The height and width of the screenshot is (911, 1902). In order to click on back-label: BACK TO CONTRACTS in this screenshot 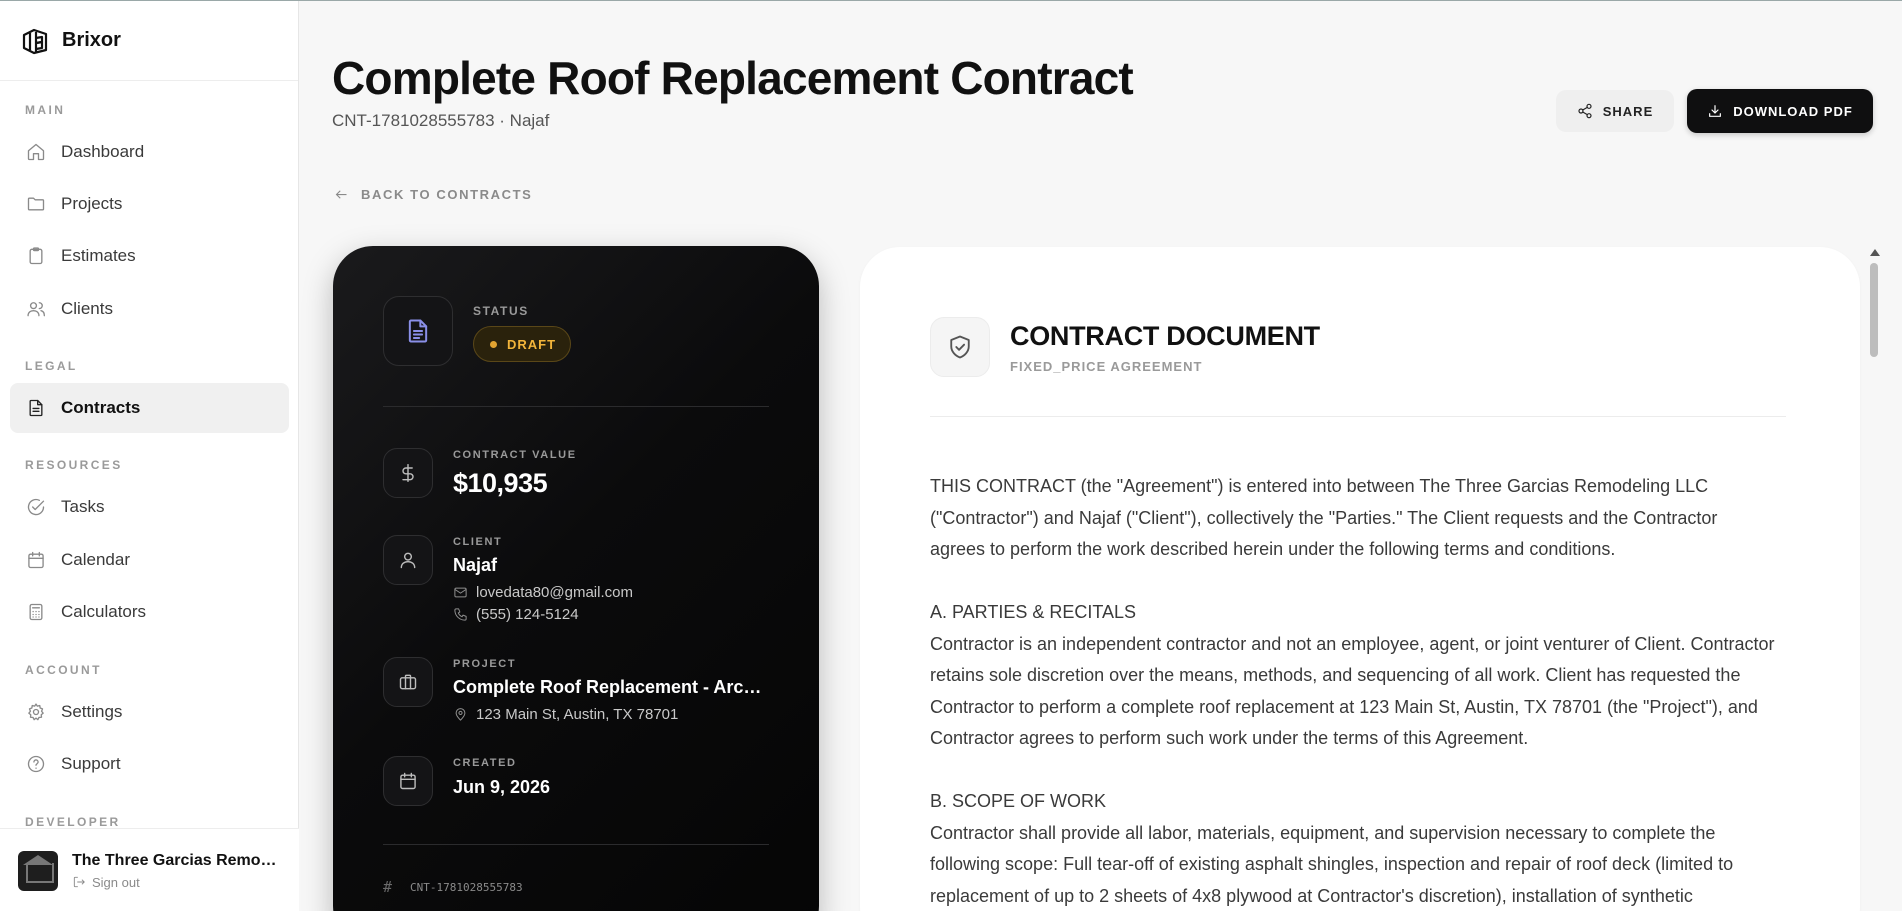, I will do `click(447, 194)`.